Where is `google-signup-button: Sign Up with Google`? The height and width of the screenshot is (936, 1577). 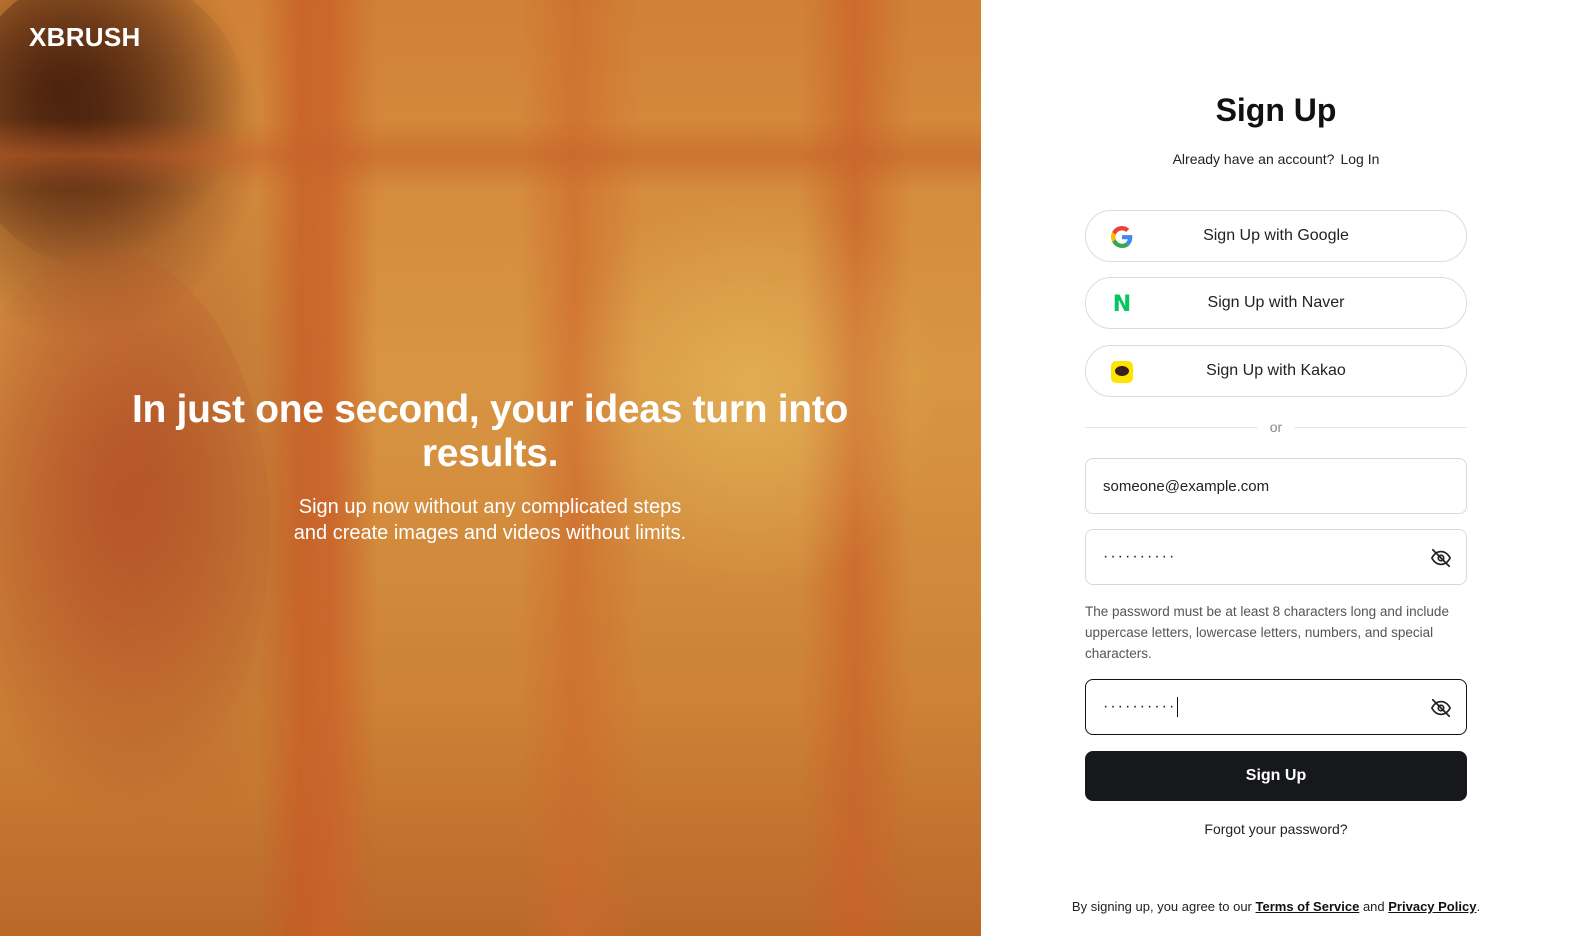
google-signup-button: Sign Up with Google is located at coordinates (1276, 236).